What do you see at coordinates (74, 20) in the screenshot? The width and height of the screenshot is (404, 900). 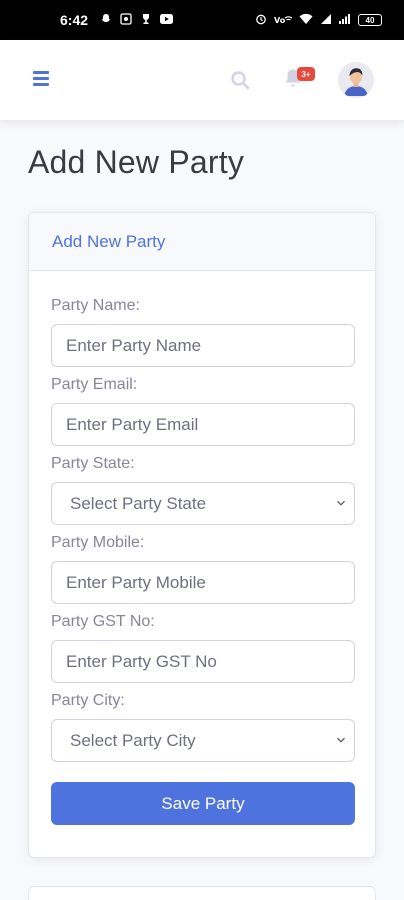 I see `status-time: 6:42` at bounding box center [74, 20].